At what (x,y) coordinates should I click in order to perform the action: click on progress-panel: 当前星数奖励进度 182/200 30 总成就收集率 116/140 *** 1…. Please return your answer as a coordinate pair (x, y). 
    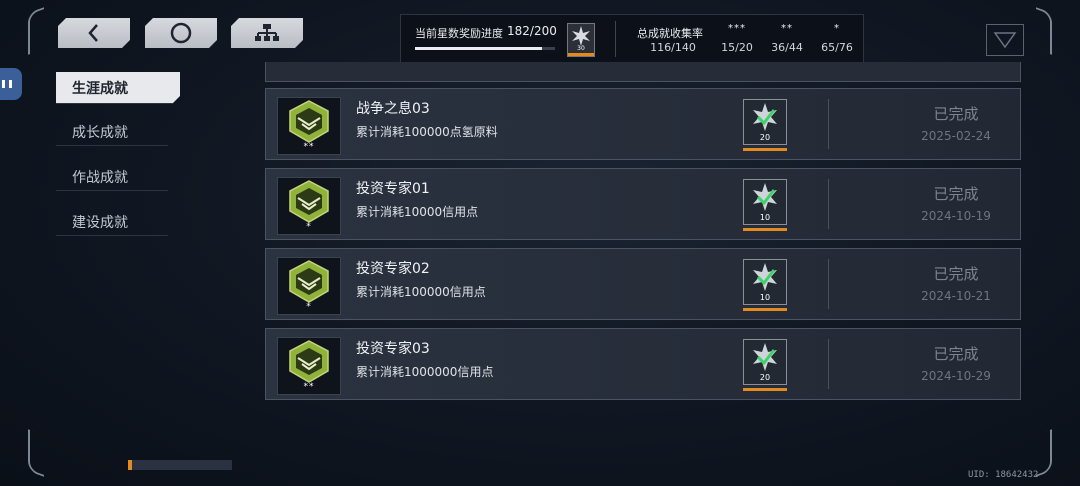
    Looking at the image, I should click on (632, 39).